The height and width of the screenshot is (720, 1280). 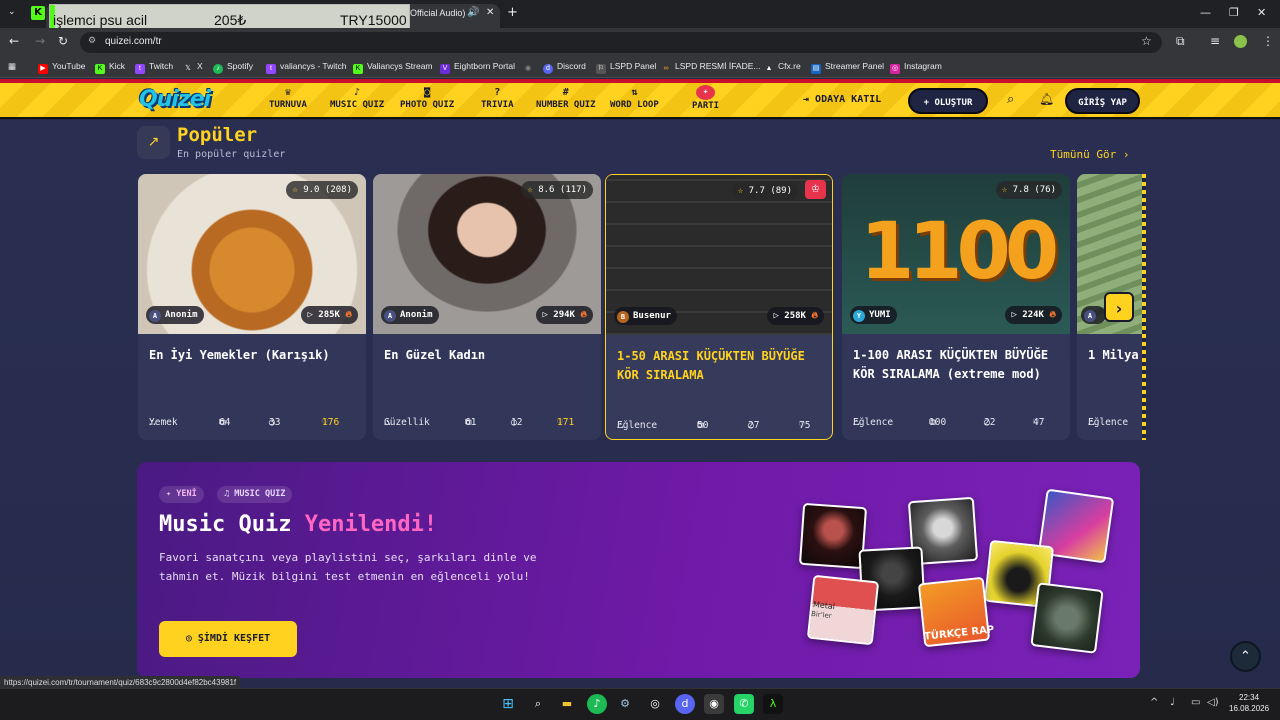 I want to click on music-quiz-badge: ♫ MUSIC QUIZ, so click(x=255, y=494).